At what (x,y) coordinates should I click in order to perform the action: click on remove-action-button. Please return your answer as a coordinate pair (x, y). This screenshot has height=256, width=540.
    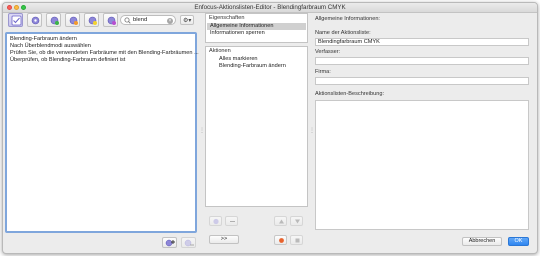
    Looking at the image, I should click on (188, 242).